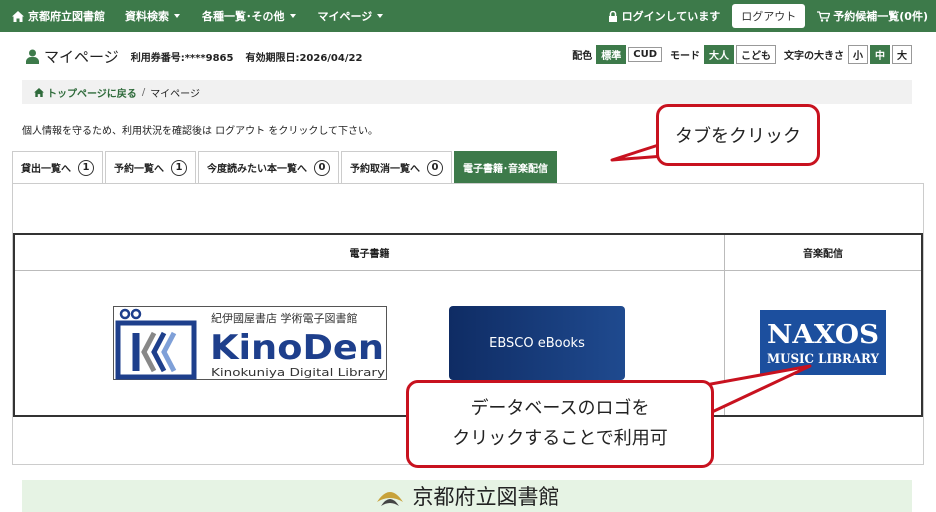  Describe the element at coordinates (560, 408) in the screenshot. I see `logo-hint-line1: データベースのロゴを` at that location.